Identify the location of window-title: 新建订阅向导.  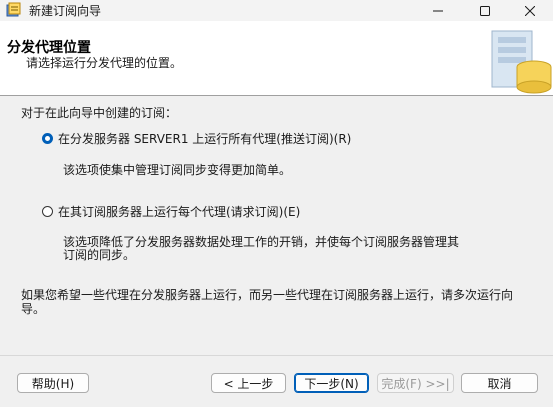
(65, 11).